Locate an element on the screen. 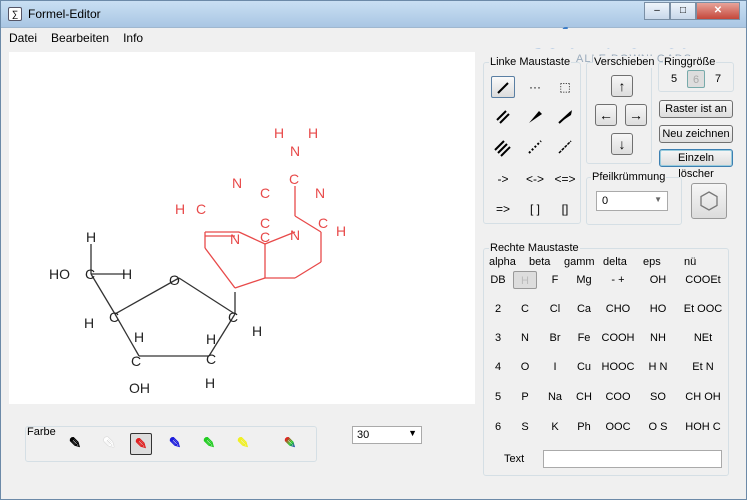 The width and height of the screenshot is (747, 500). element-cell: 4 is located at coordinates (498, 367).